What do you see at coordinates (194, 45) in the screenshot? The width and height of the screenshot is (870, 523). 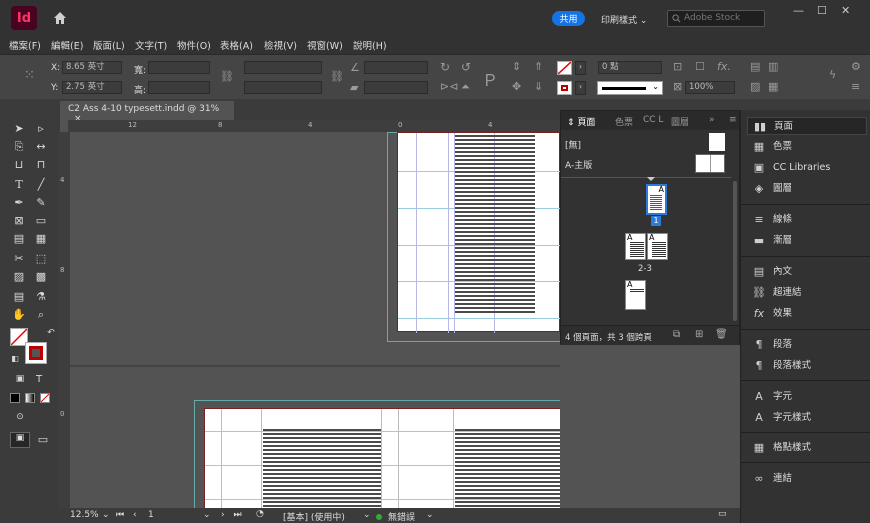 I see `menu-object: 物件(O)` at bounding box center [194, 45].